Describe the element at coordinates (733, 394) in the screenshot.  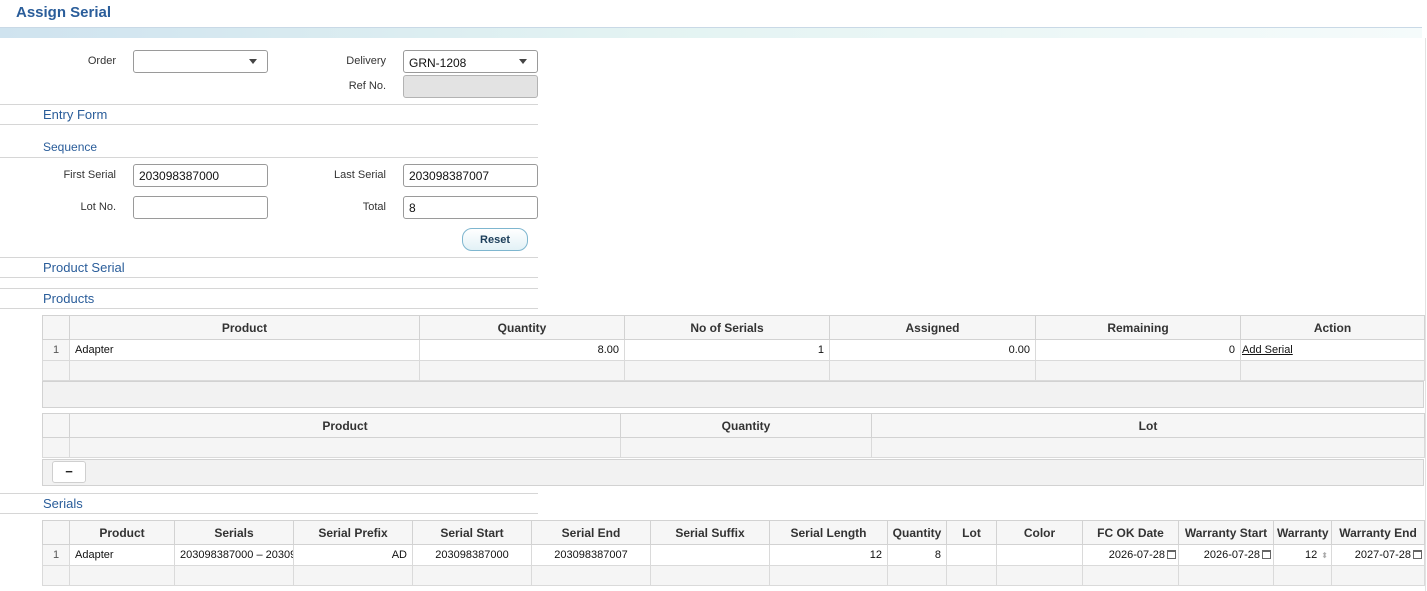
I see `products-table-footer` at that location.